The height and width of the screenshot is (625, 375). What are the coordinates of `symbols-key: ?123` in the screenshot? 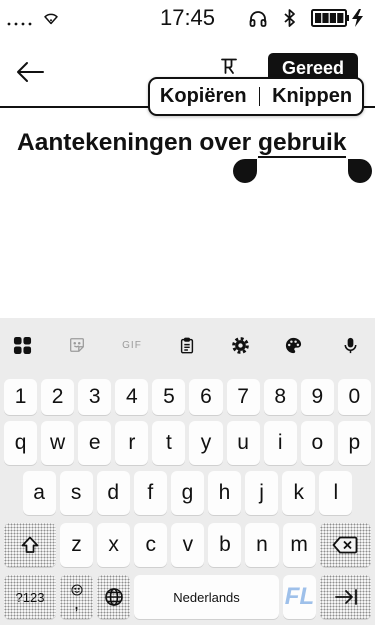 It's located at (30, 597).